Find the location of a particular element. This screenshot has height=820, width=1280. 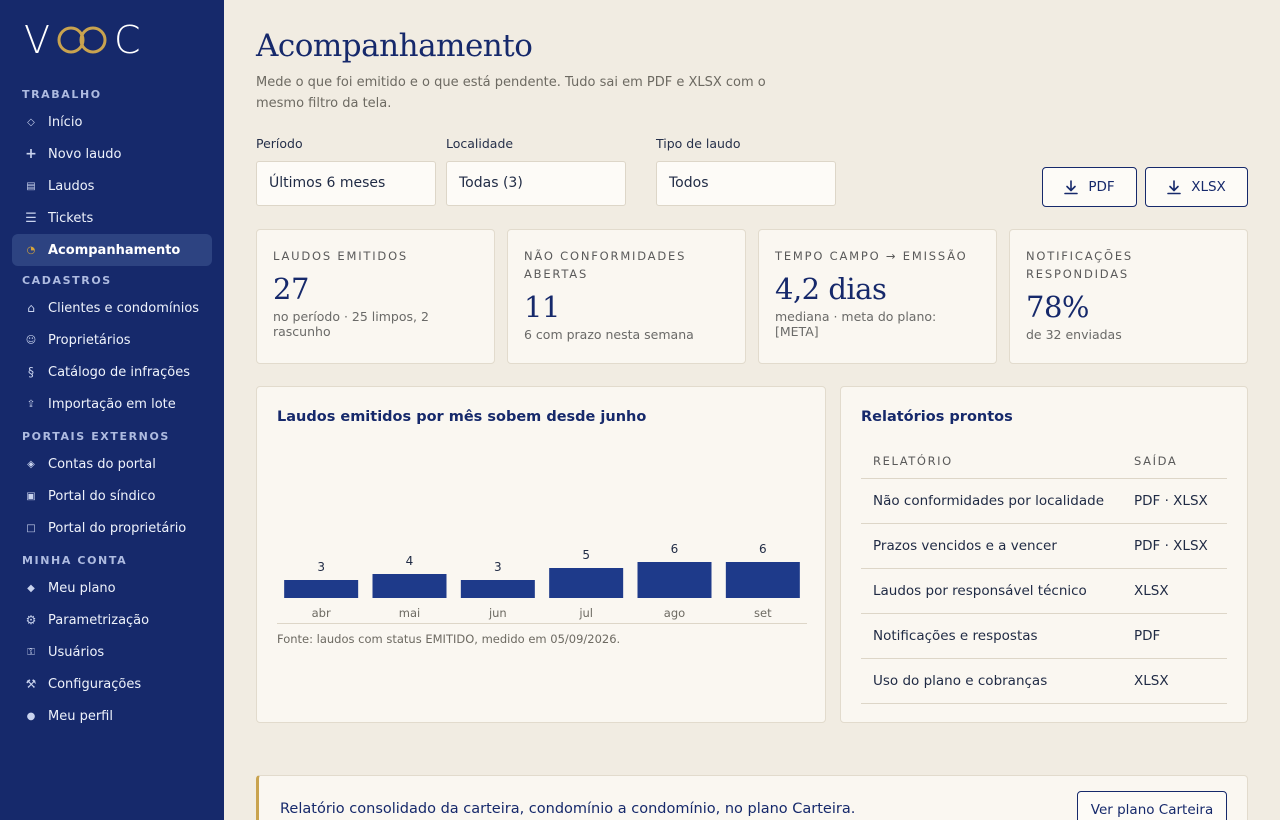

sidebar-item-meu-plano: ◆ Meu plano is located at coordinates (112, 588).